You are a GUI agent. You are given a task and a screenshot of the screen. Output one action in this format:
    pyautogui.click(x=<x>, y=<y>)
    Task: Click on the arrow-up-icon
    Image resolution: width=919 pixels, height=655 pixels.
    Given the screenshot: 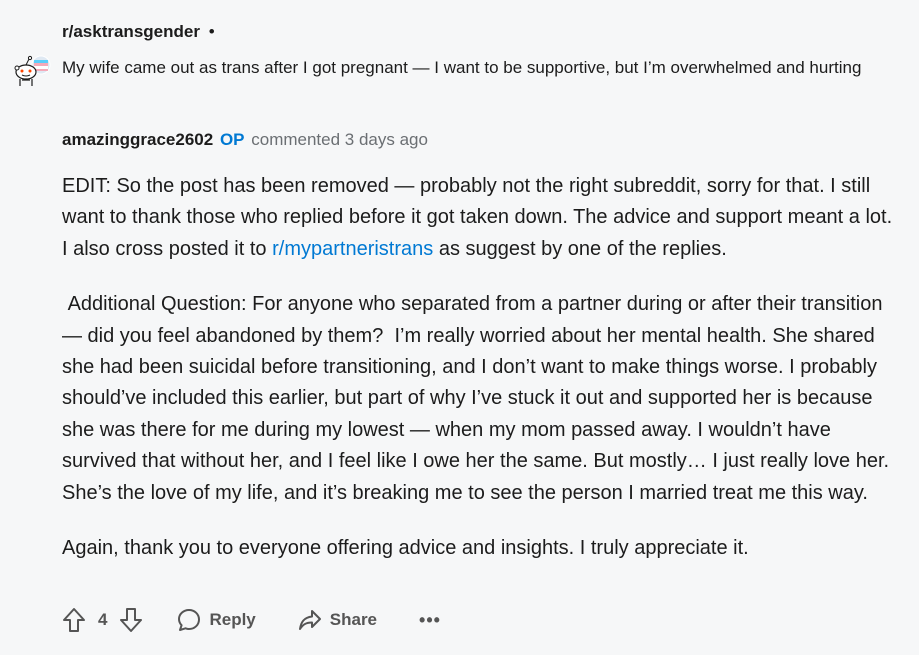 What is the action you would take?
    pyautogui.click(x=74, y=620)
    